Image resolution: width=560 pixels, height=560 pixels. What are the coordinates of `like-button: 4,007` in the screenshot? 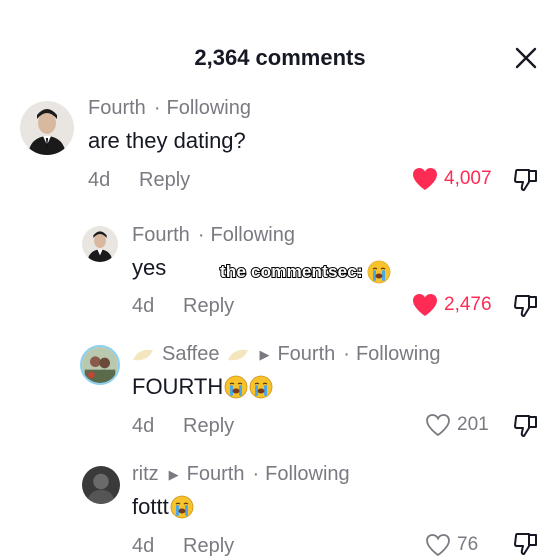 It's located at (451, 179).